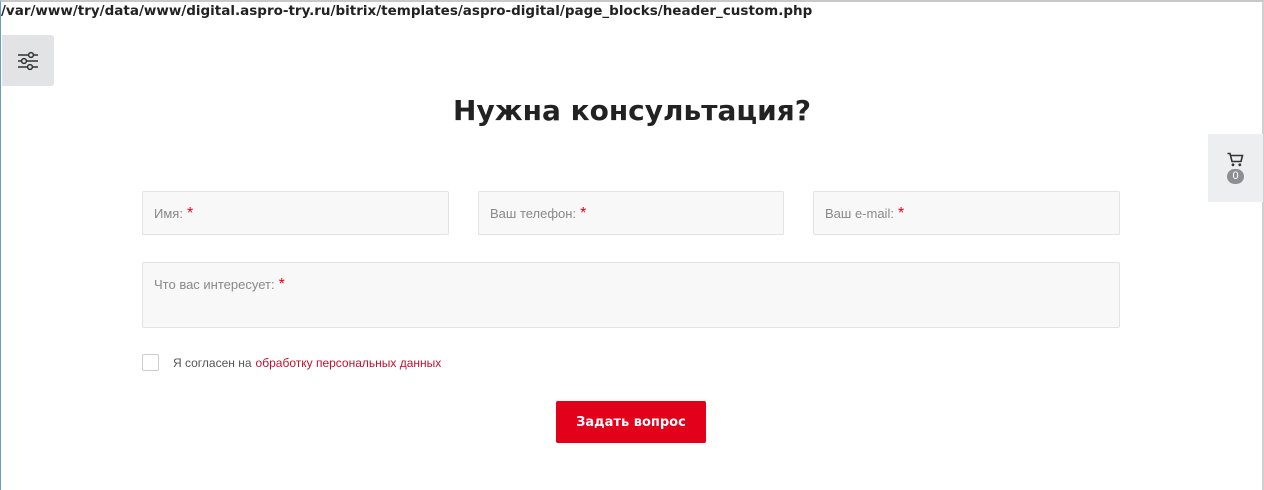  I want to click on page-title: Нужна консультация?, so click(632, 110).